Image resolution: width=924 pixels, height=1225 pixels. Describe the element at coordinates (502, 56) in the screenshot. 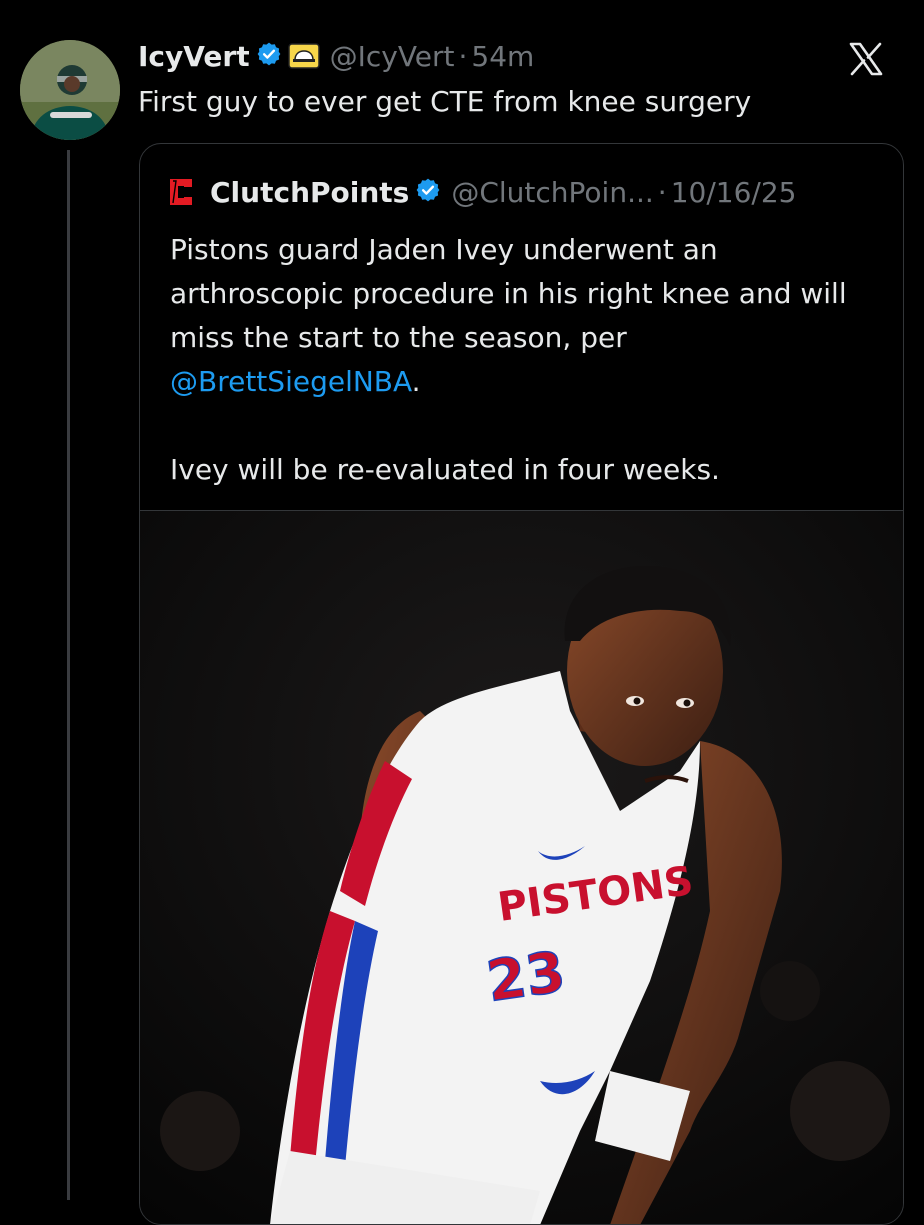

I see `post-time: 54m` at that location.